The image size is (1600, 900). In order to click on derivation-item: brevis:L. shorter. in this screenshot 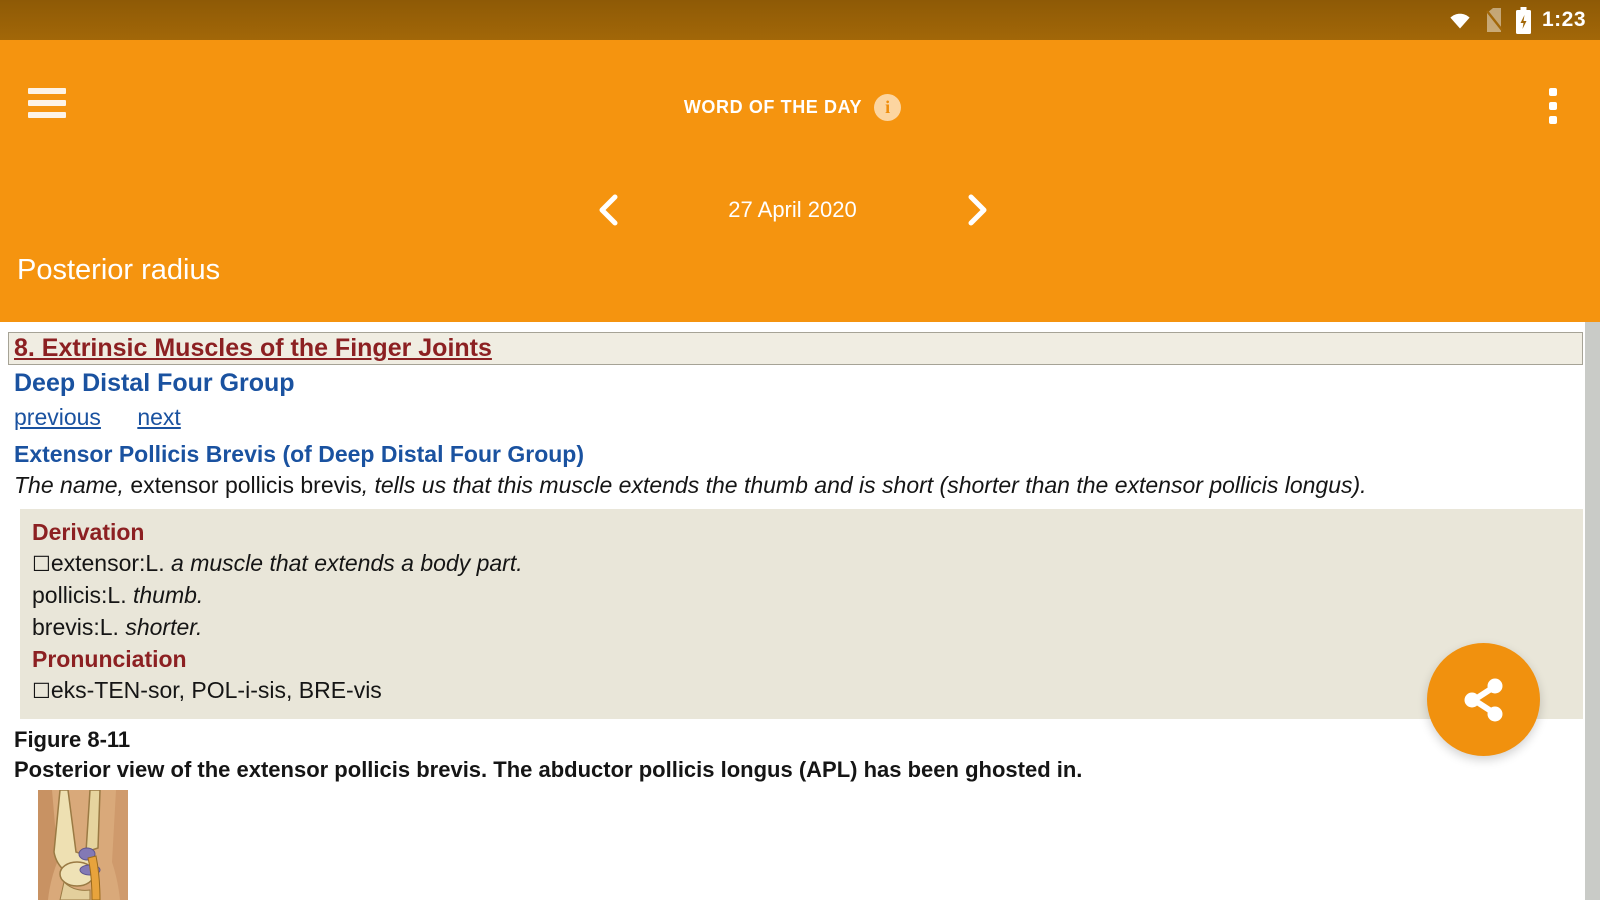, I will do `click(800, 628)`.